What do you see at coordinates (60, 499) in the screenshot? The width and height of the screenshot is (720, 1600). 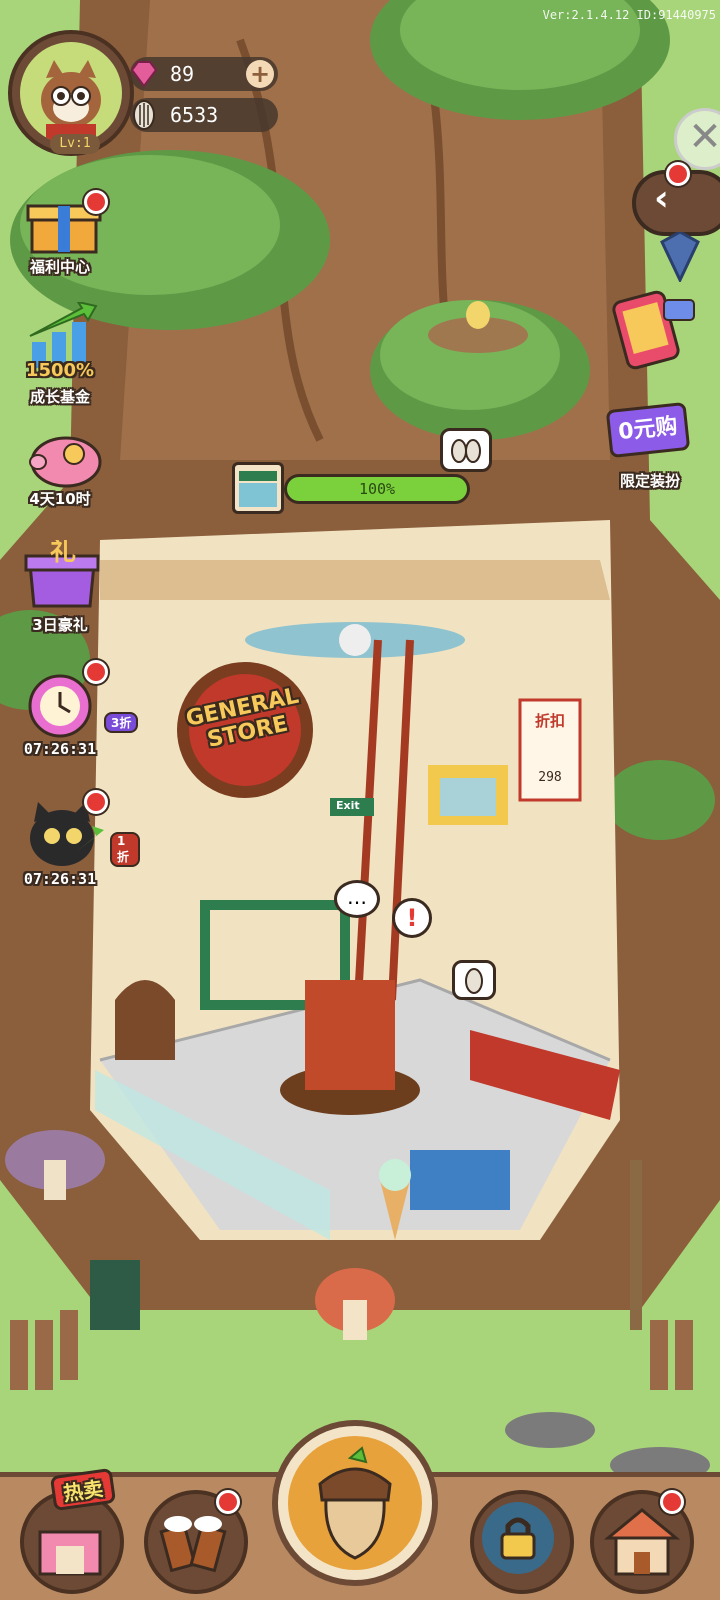 I see `piggy-bank-timer: 4天10时` at bounding box center [60, 499].